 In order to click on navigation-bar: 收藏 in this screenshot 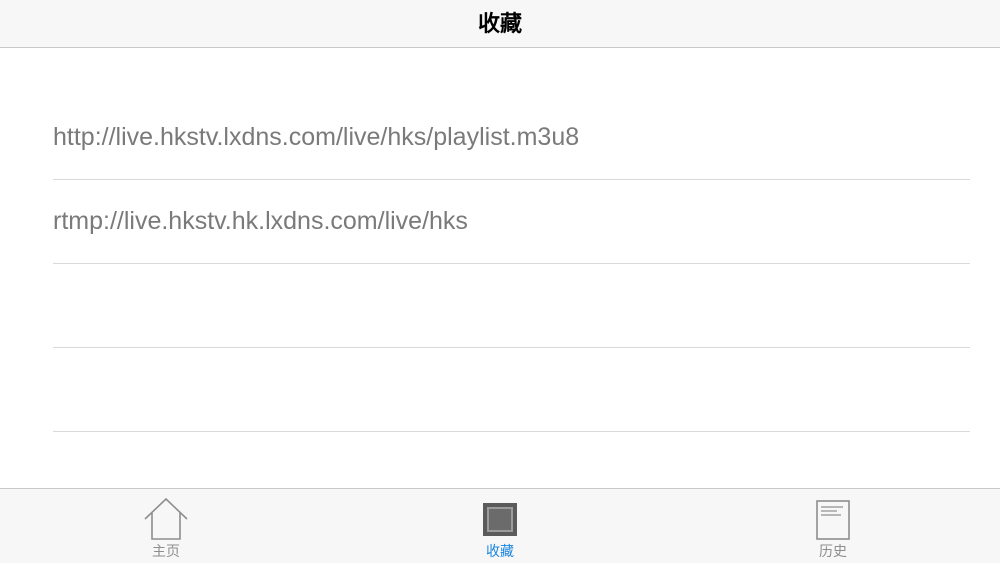, I will do `click(500, 24)`.